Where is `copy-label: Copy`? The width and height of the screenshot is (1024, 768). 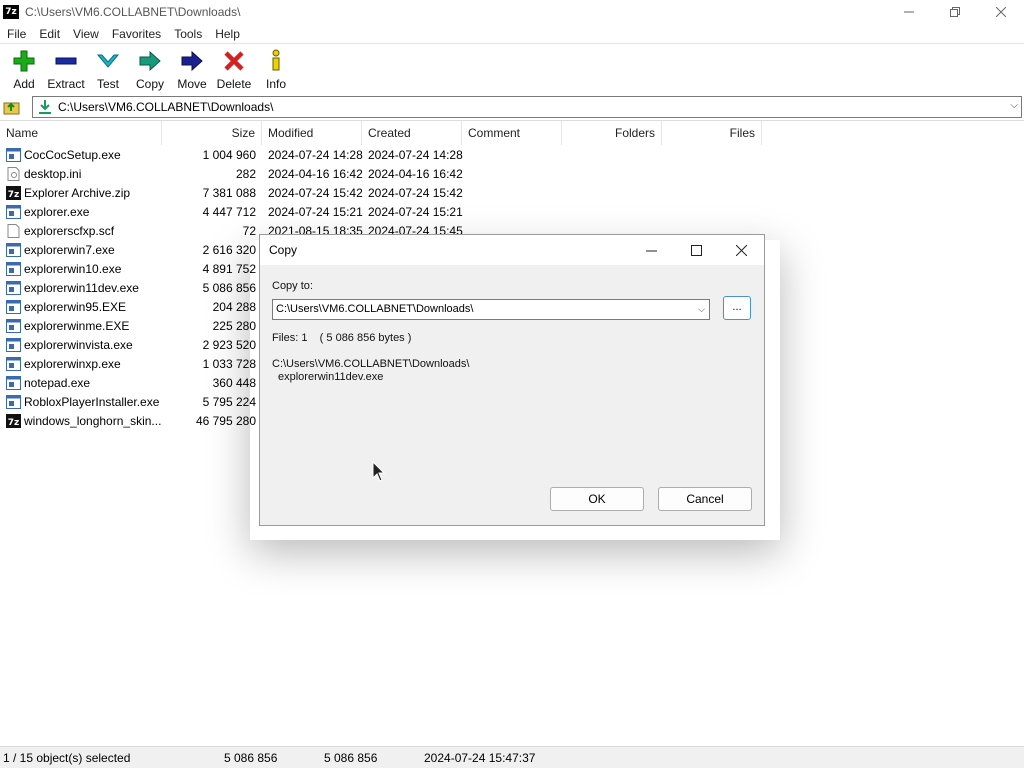
copy-label: Copy is located at coordinates (149, 84).